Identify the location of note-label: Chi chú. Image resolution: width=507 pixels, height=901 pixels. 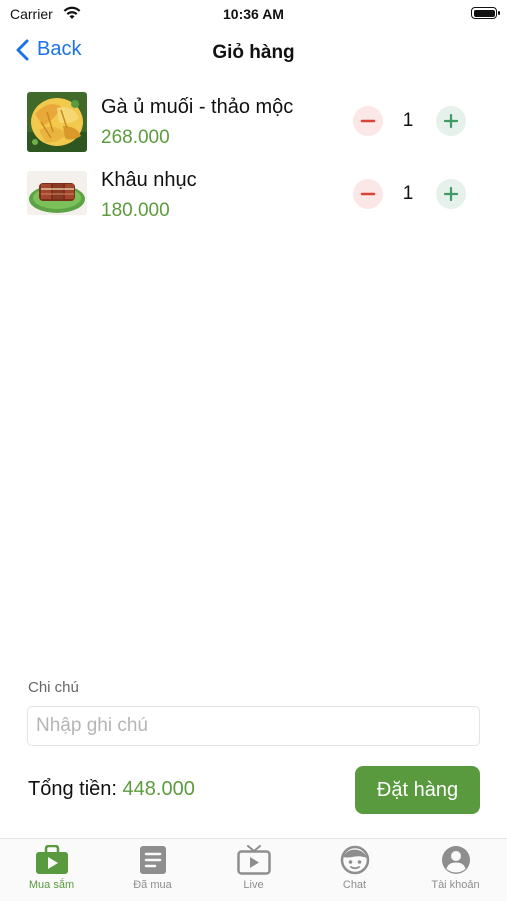
(53, 687).